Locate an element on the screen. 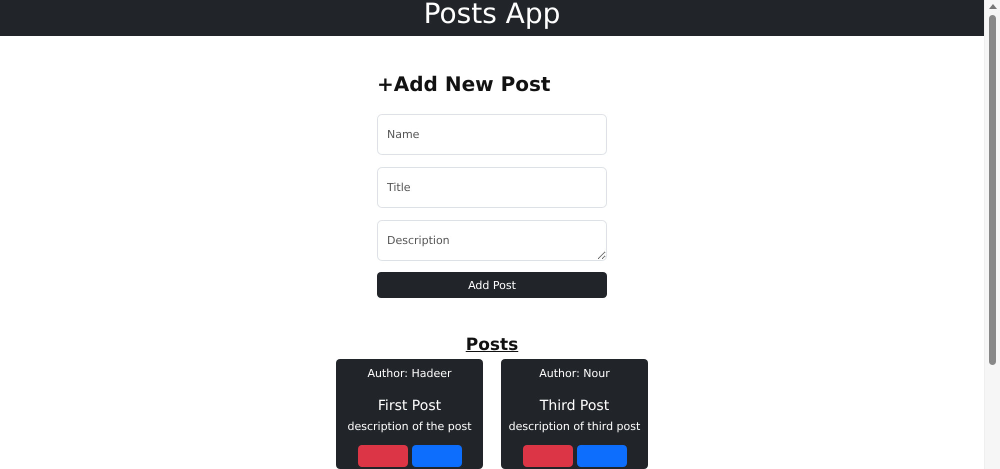 This screenshot has height=469, width=1000. scroll-up-icon is located at coordinates (992, 6).